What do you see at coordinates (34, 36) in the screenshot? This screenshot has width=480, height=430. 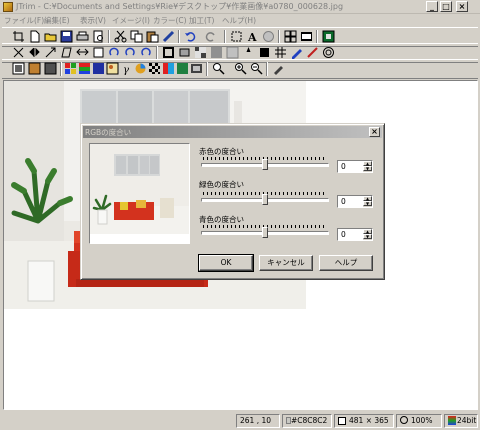 I see `new-file-icon` at bounding box center [34, 36].